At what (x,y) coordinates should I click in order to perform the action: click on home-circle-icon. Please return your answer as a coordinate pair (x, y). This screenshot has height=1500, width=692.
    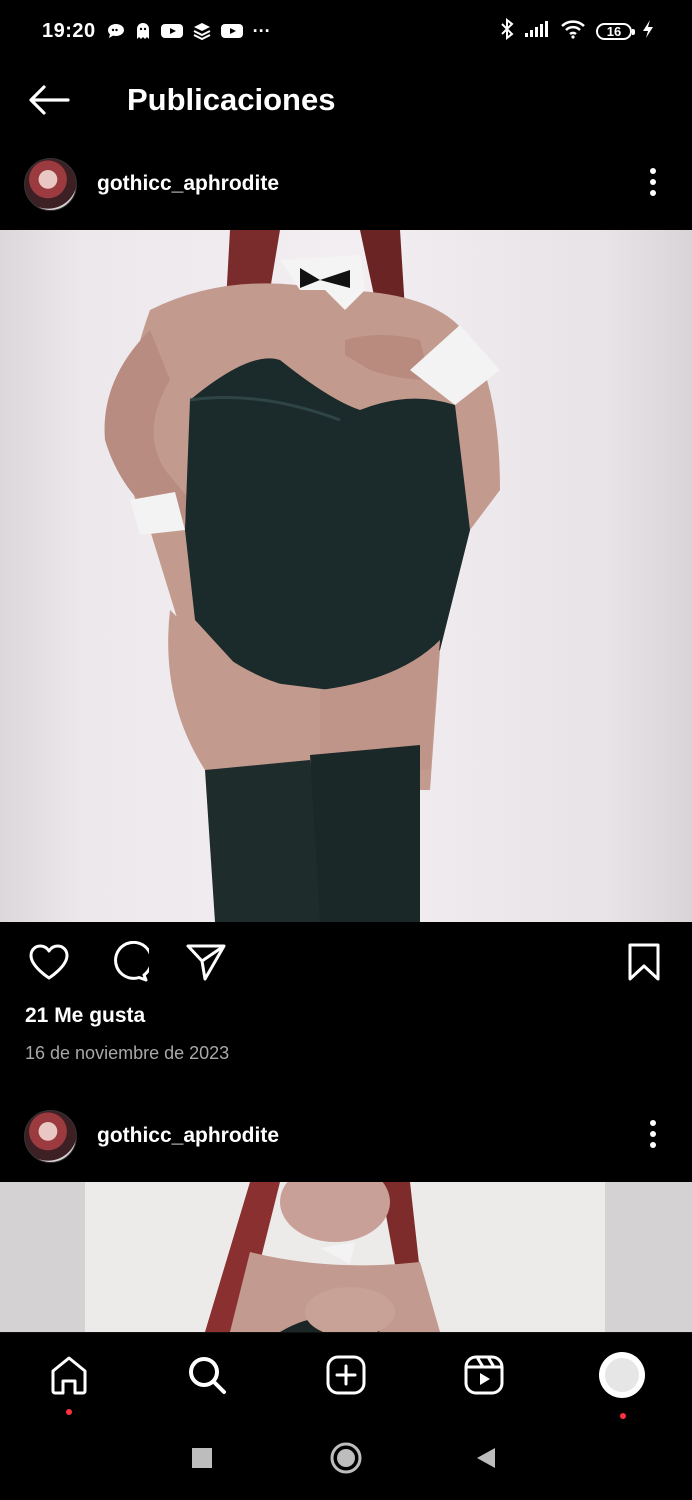
    Looking at the image, I should click on (346, 1460).